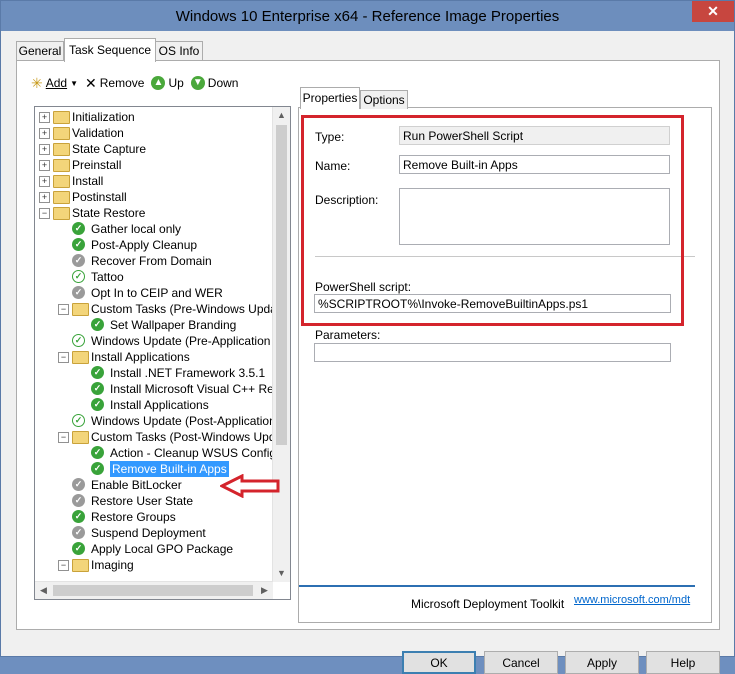  What do you see at coordinates (122, 83) in the screenshot?
I see `remove-label: Remove` at bounding box center [122, 83].